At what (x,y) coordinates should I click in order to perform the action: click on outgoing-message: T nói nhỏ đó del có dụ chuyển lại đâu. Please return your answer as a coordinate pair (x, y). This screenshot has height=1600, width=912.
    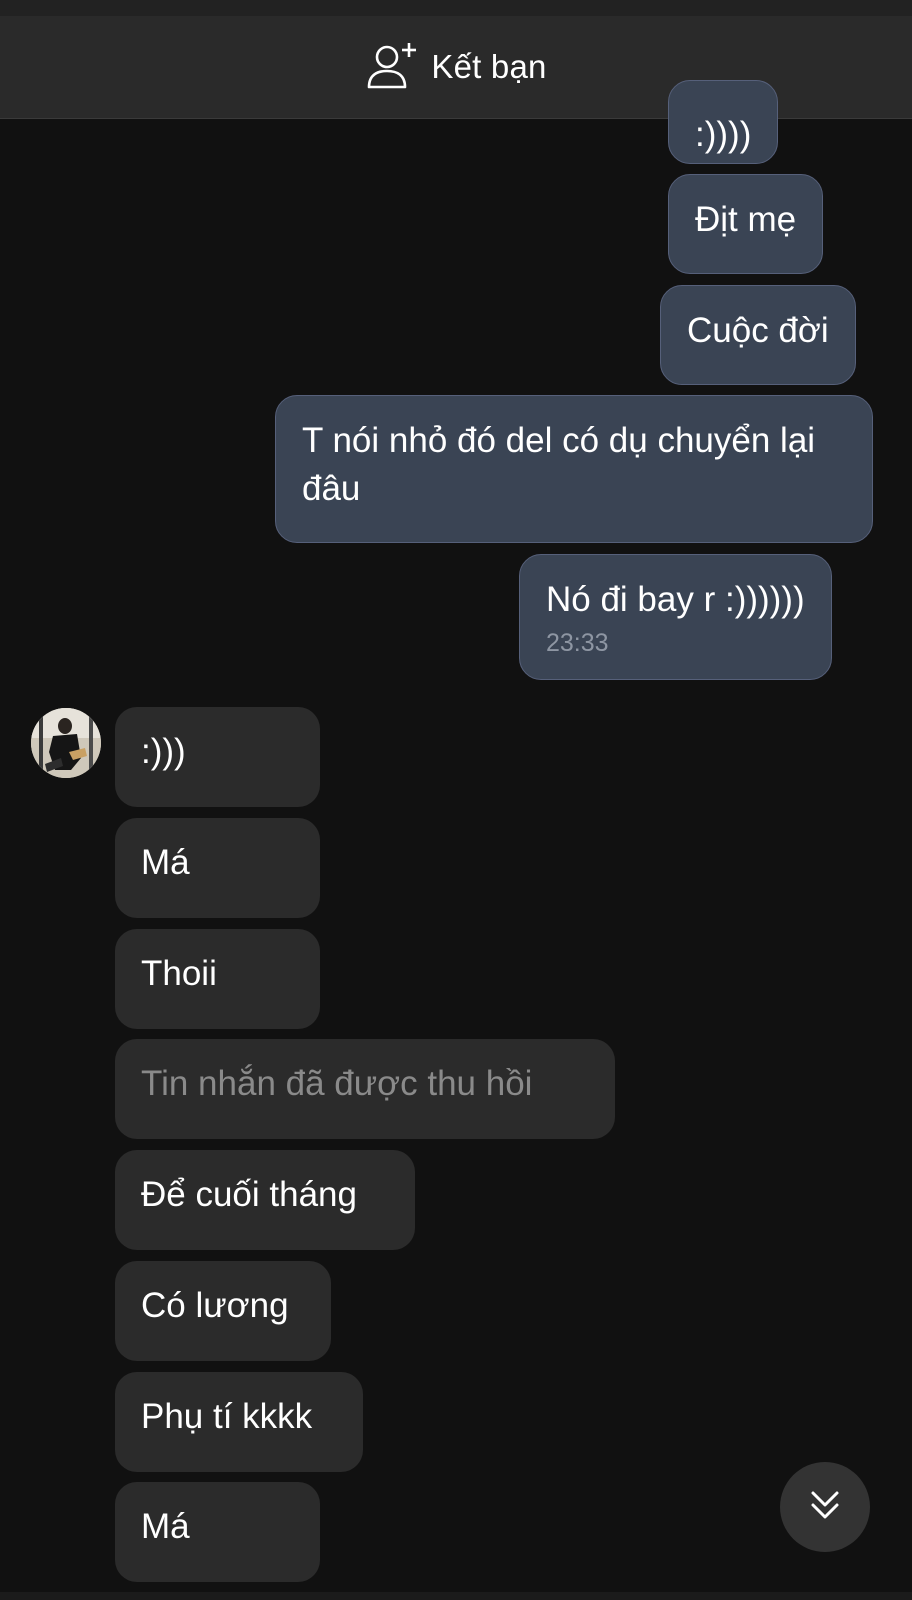
    Looking at the image, I should click on (574, 469).